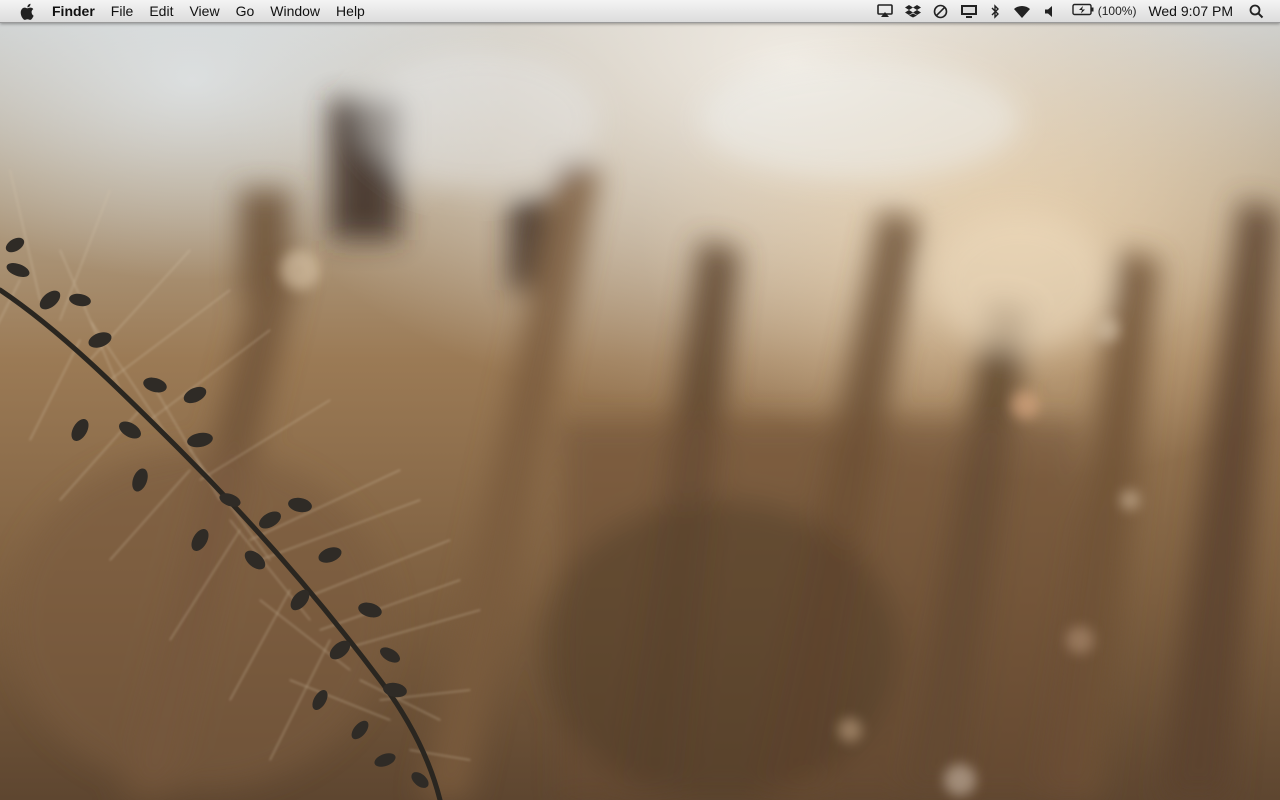  What do you see at coordinates (884, 11) in the screenshot?
I see `airplay-icon` at bounding box center [884, 11].